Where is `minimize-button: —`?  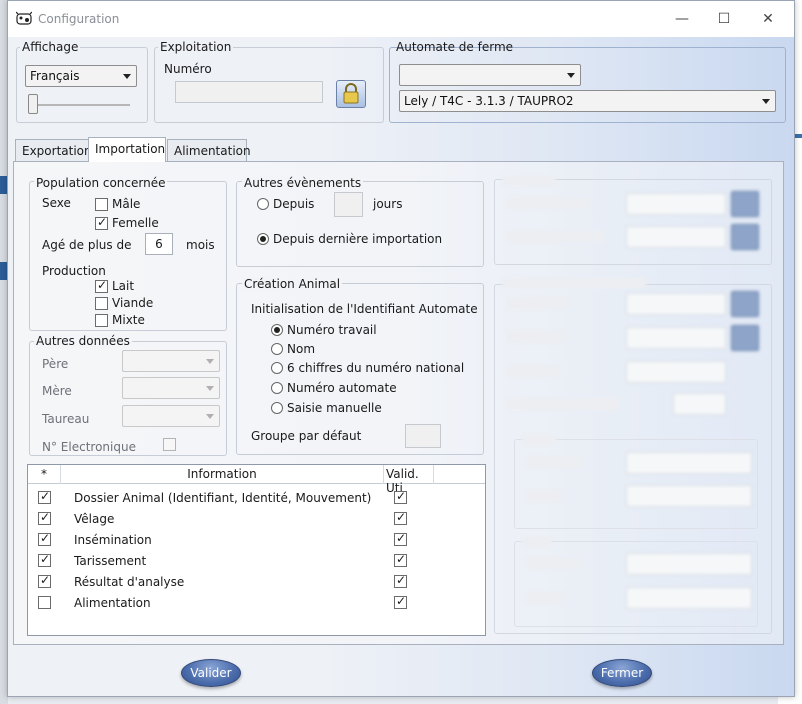
minimize-button: — is located at coordinates (682, 19).